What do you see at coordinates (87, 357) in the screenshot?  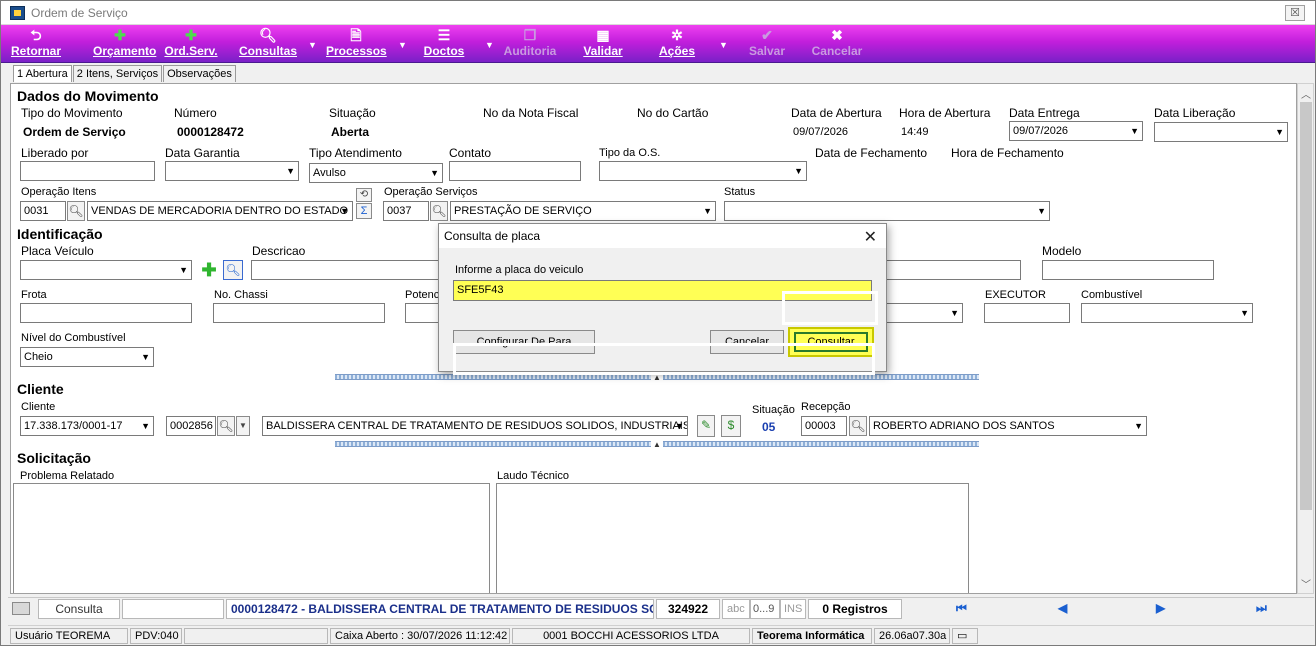 I see `nivel-combustivel-select: Cheio` at bounding box center [87, 357].